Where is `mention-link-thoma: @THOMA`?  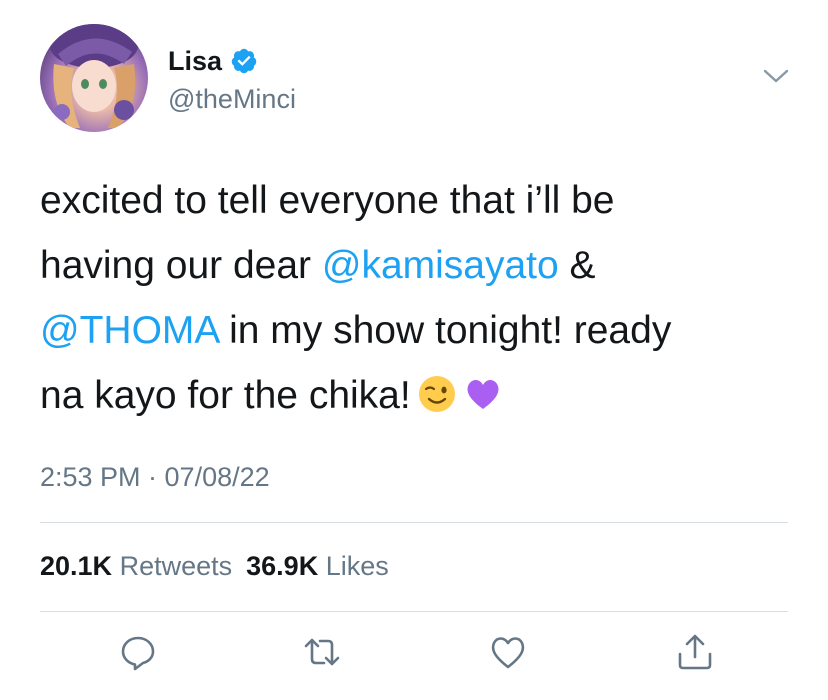
mention-link-thoma: @THOMA is located at coordinates (129, 330).